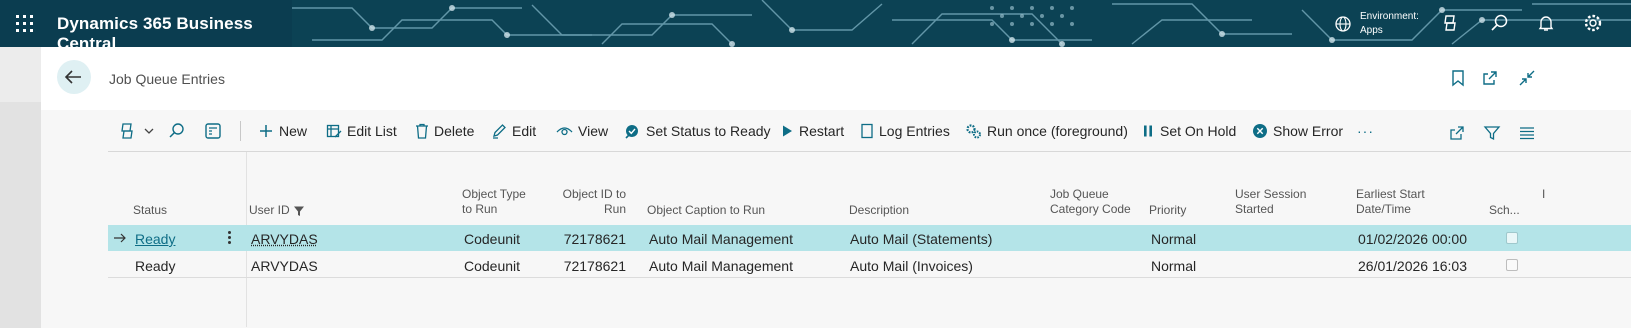  I want to click on col-header-user-id: User ID, so click(277, 210).